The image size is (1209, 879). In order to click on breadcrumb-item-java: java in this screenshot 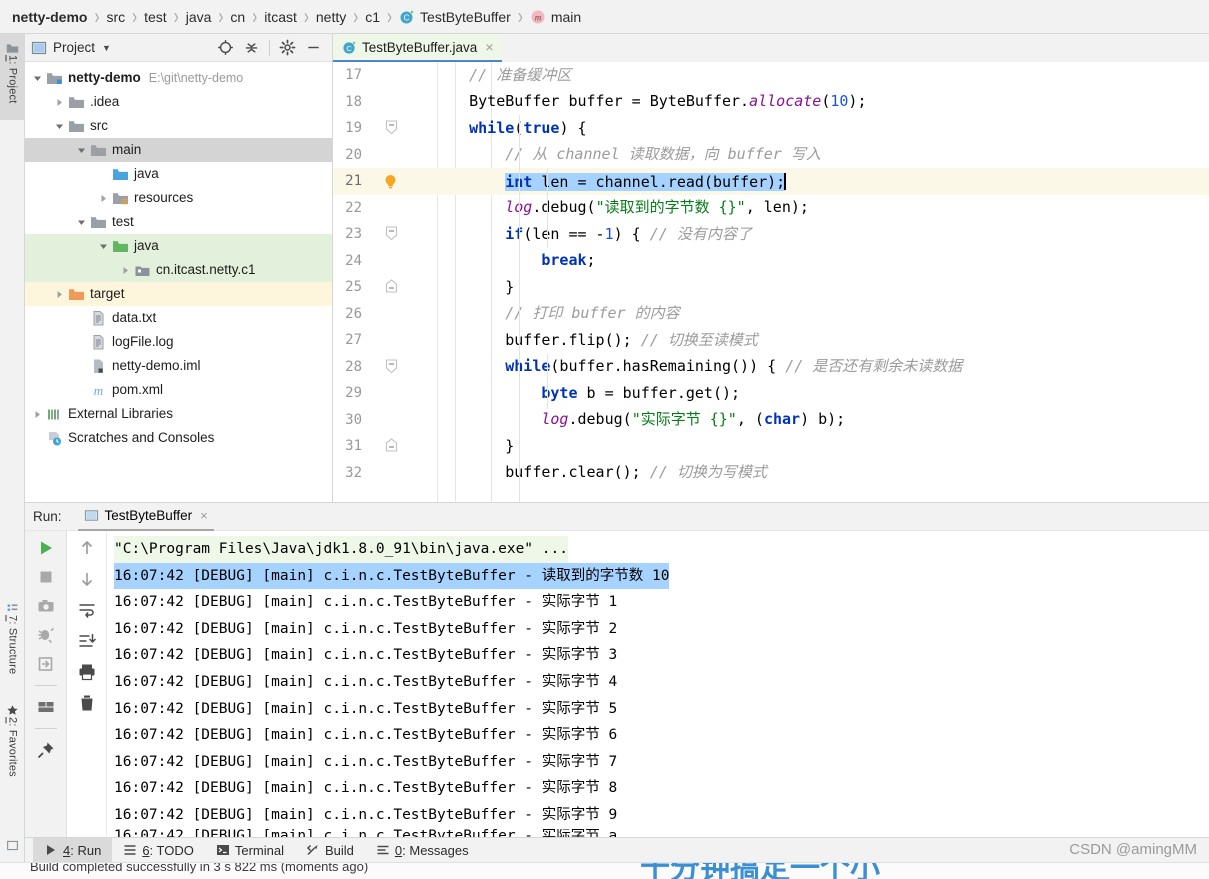, I will do `click(199, 17)`.